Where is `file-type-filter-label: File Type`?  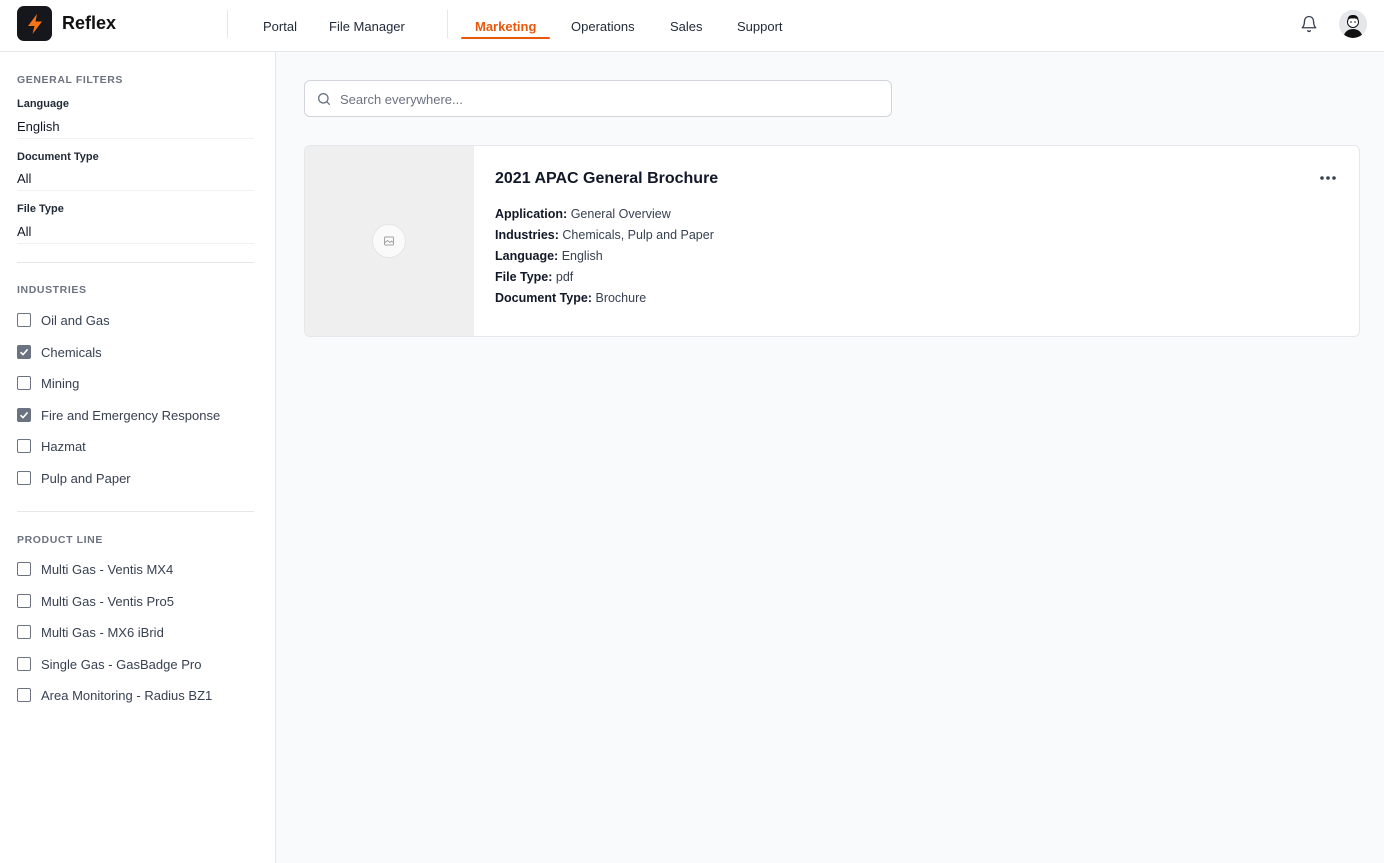 file-type-filter-label: File Type is located at coordinates (40, 209).